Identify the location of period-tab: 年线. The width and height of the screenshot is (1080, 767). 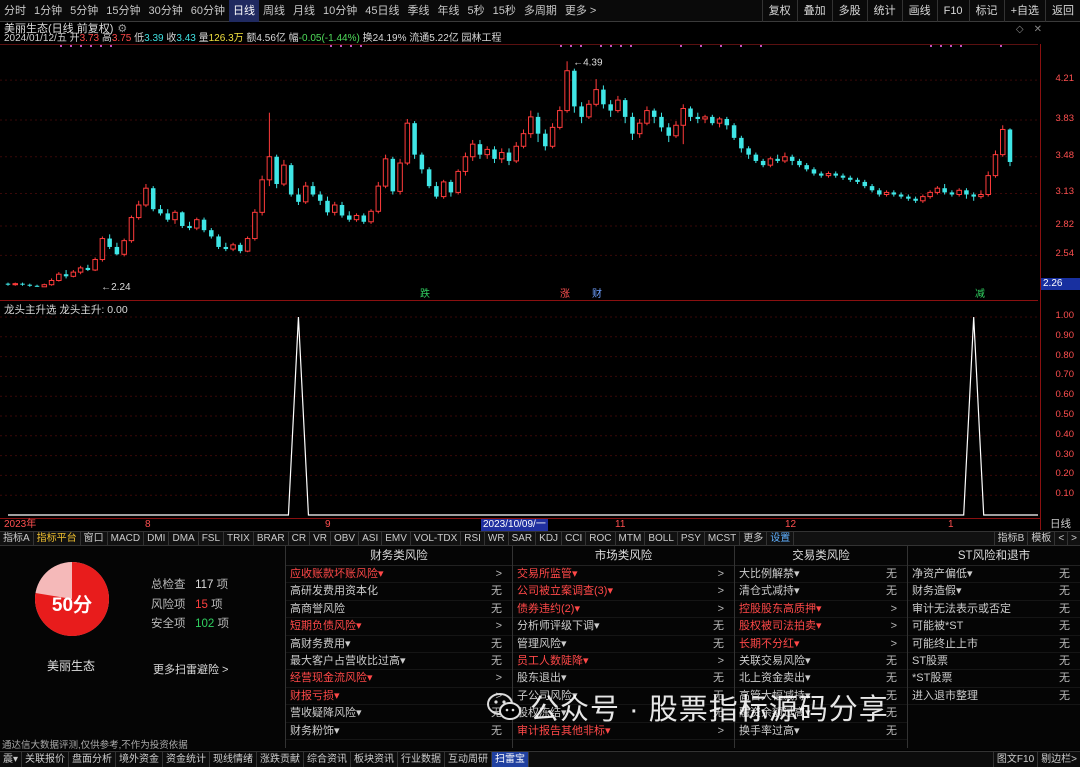
(449, 11).